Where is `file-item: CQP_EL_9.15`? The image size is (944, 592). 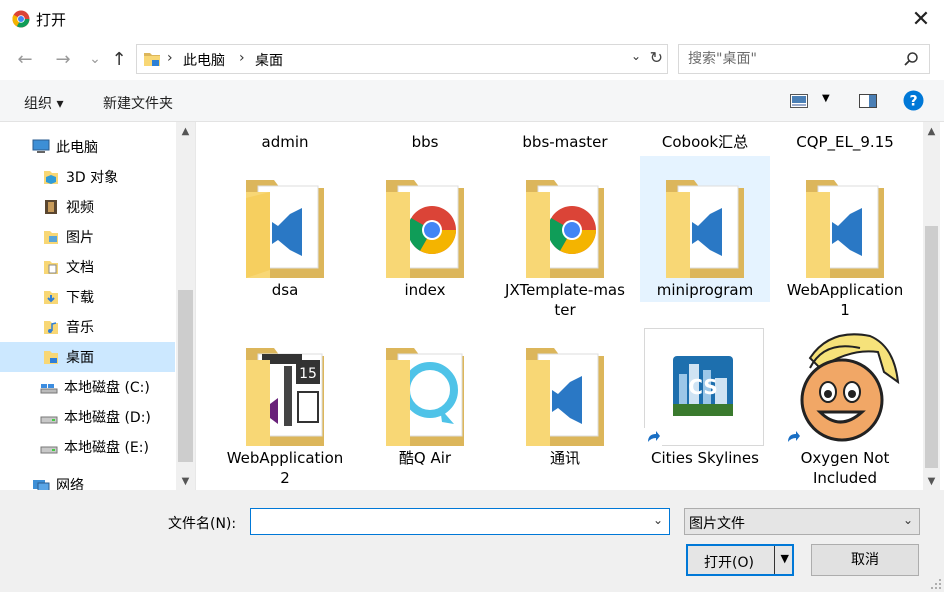 file-item: CQP_EL_9.15 is located at coordinates (845, 137).